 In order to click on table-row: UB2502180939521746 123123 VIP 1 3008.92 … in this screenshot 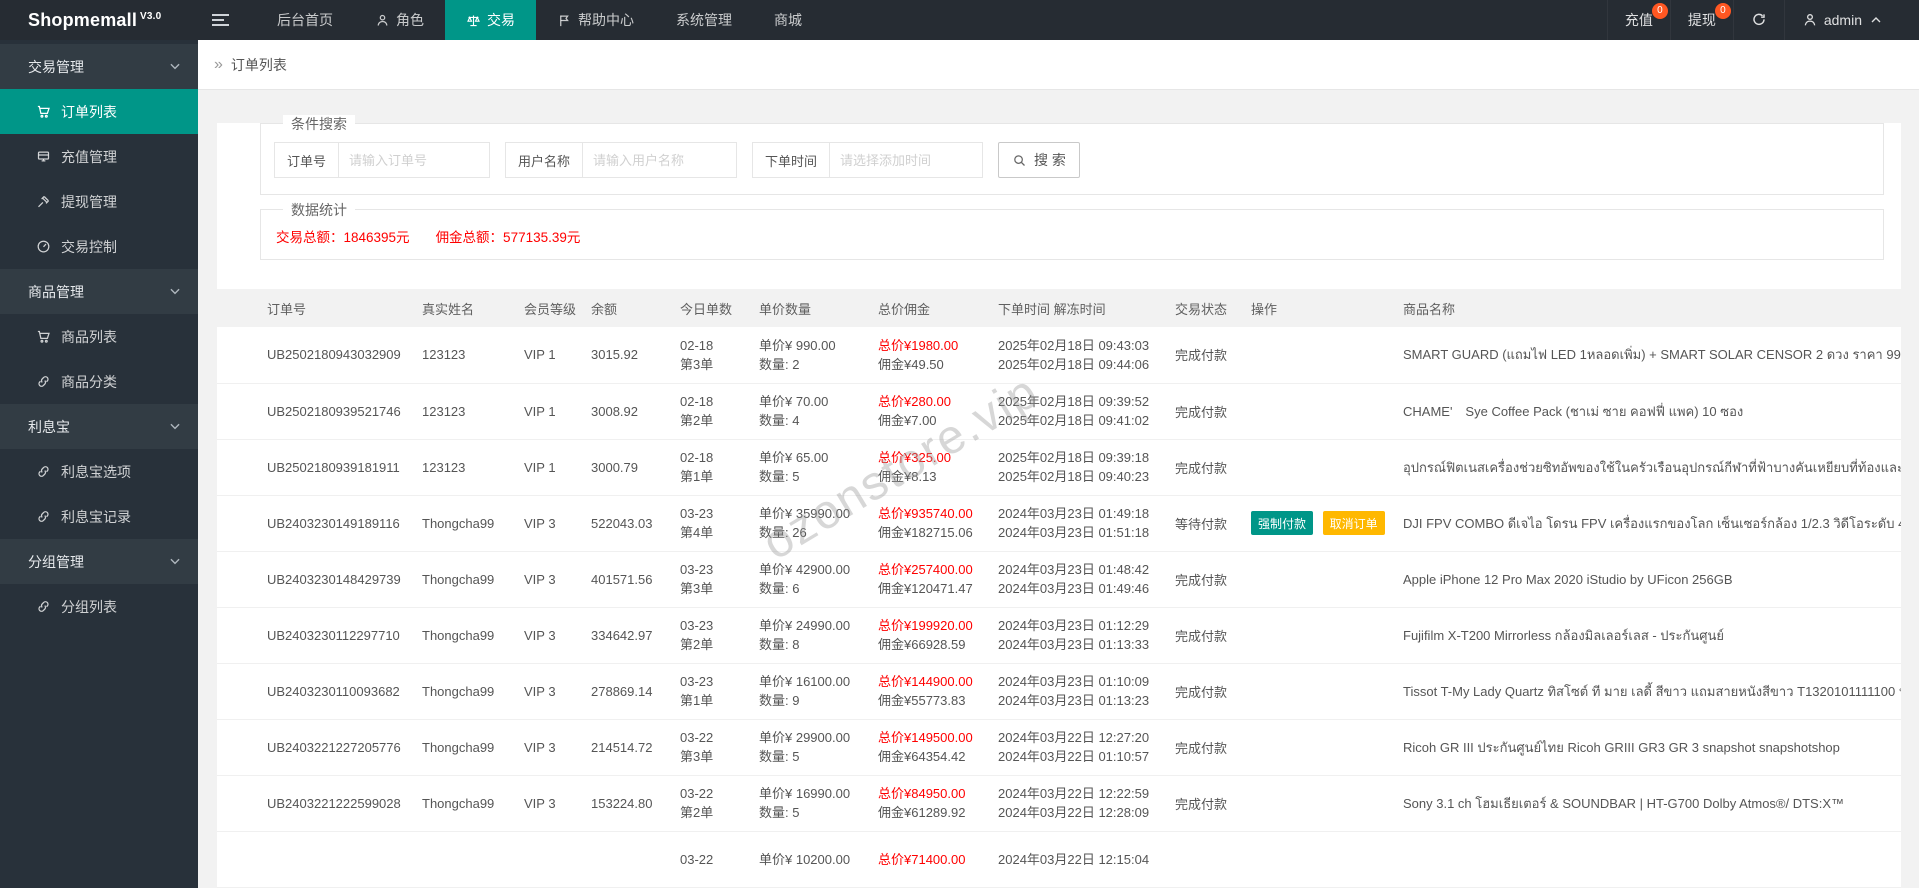, I will do `click(1059, 411)`.